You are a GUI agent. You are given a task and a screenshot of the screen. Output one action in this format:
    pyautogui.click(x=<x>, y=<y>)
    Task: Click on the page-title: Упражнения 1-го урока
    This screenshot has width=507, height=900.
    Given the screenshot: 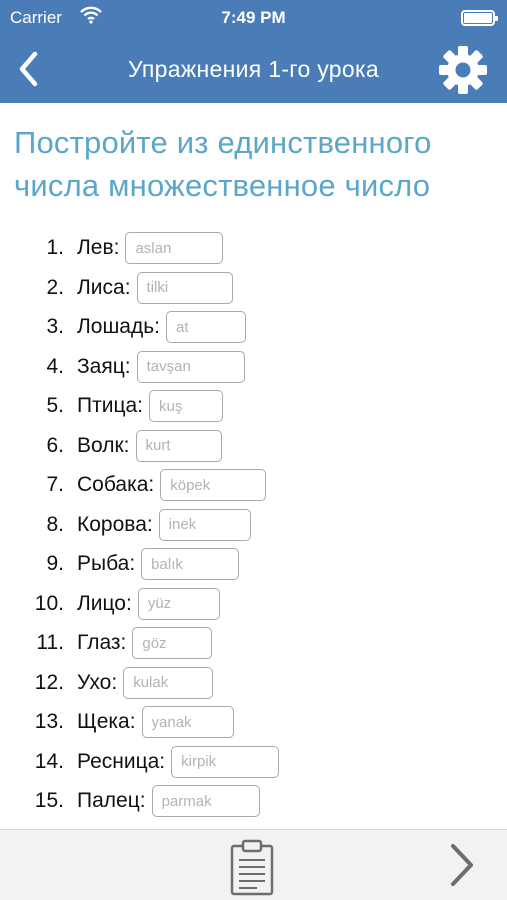 What is the action you would take?
    pyautogui.click(x=253, y=69)
    